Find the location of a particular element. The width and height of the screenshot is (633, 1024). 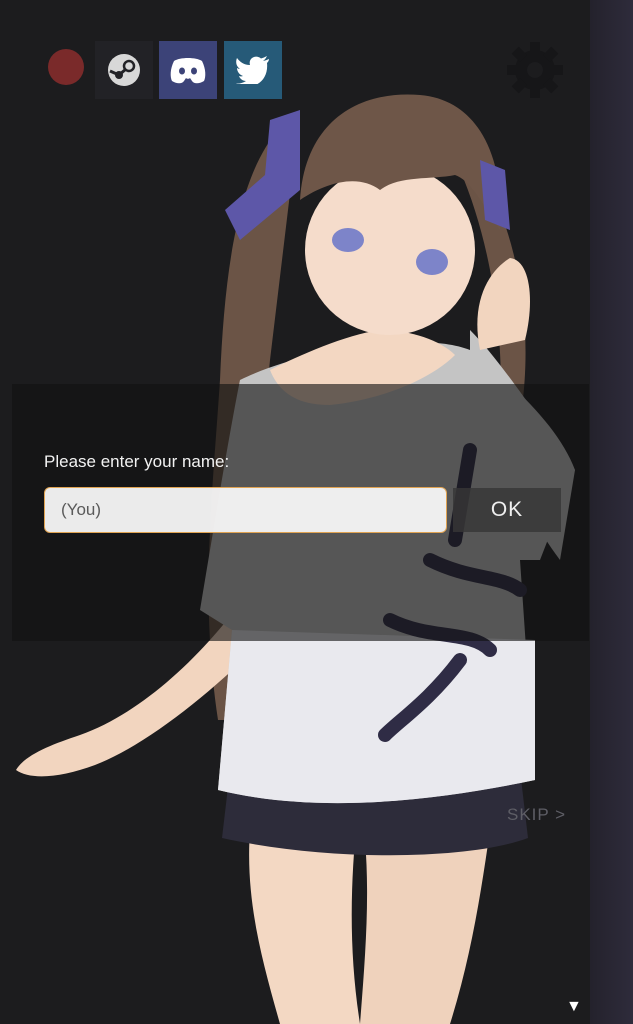

ok-button: OK is located at coordinates (507, 510).